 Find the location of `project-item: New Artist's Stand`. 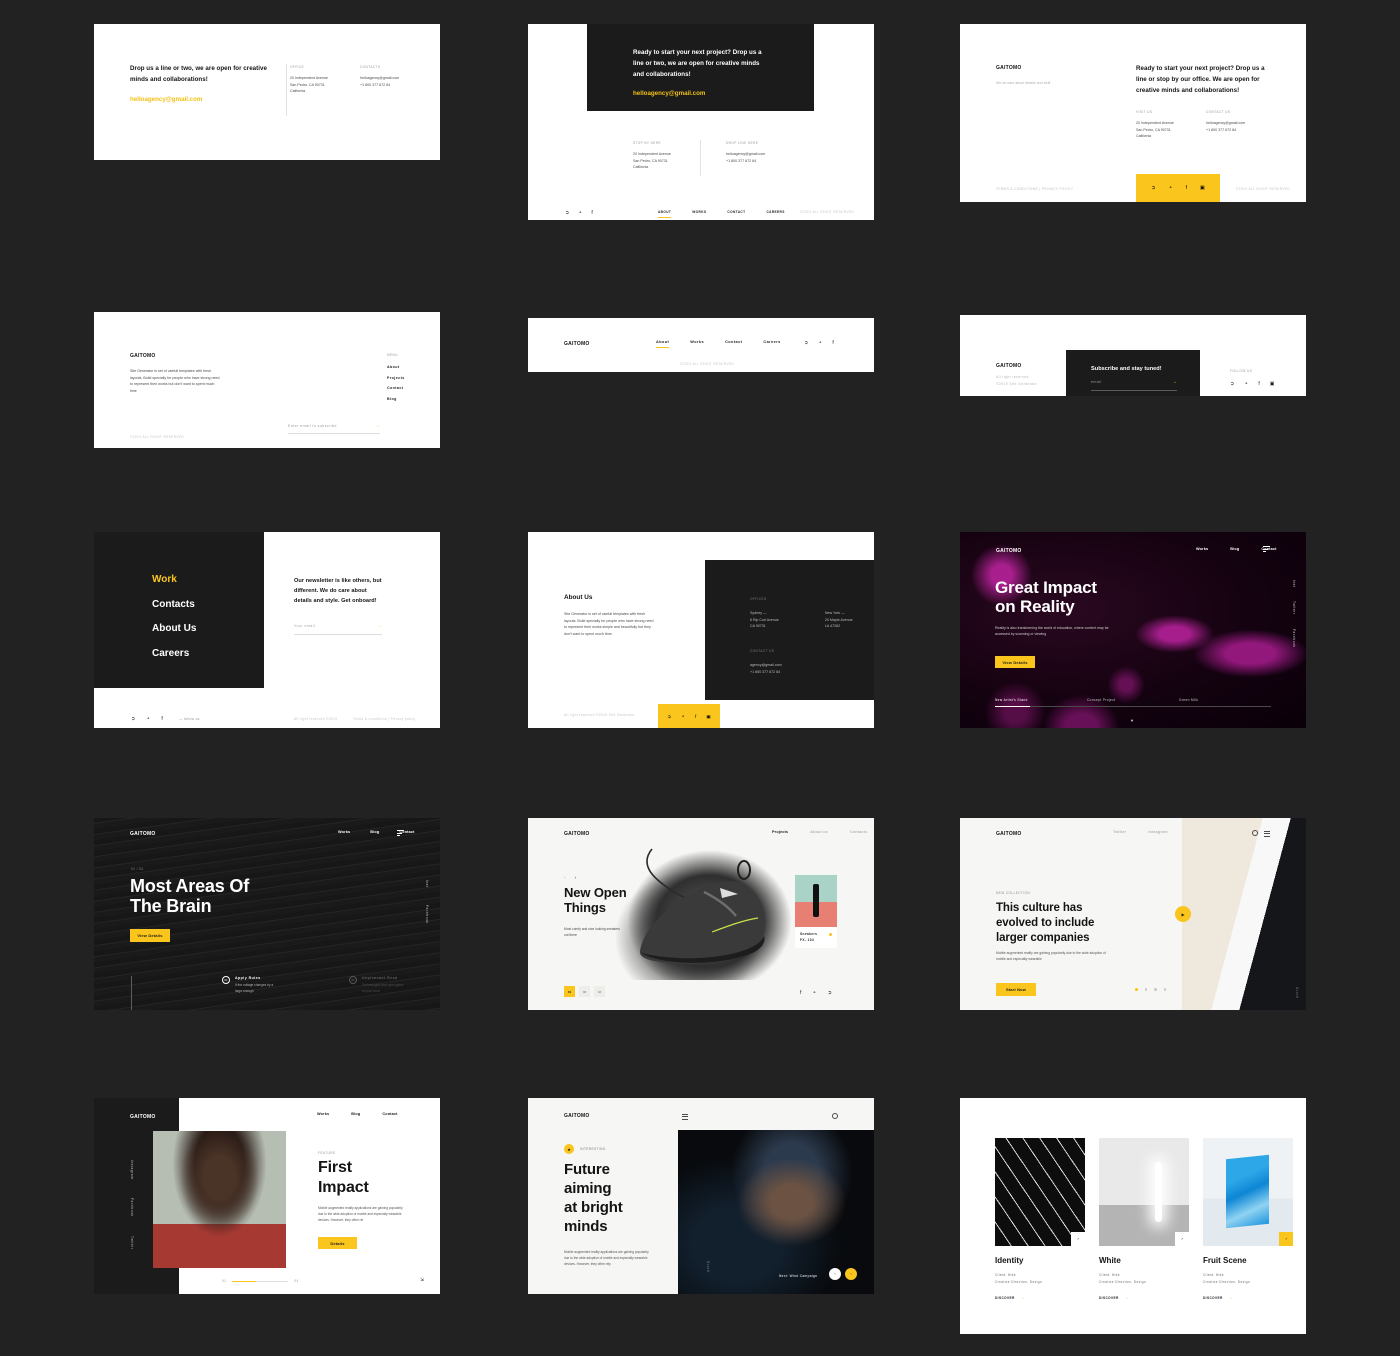

project-item: New Artist's Stand is located at coordinates (1041, 702).